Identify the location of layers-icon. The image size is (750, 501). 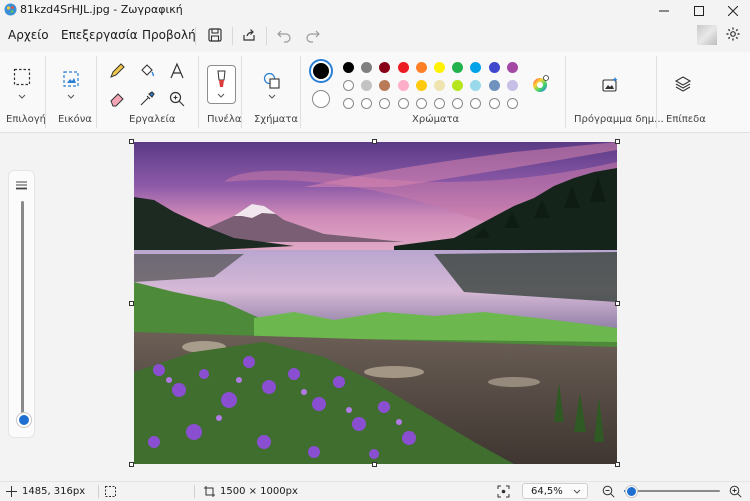
(683, 84).